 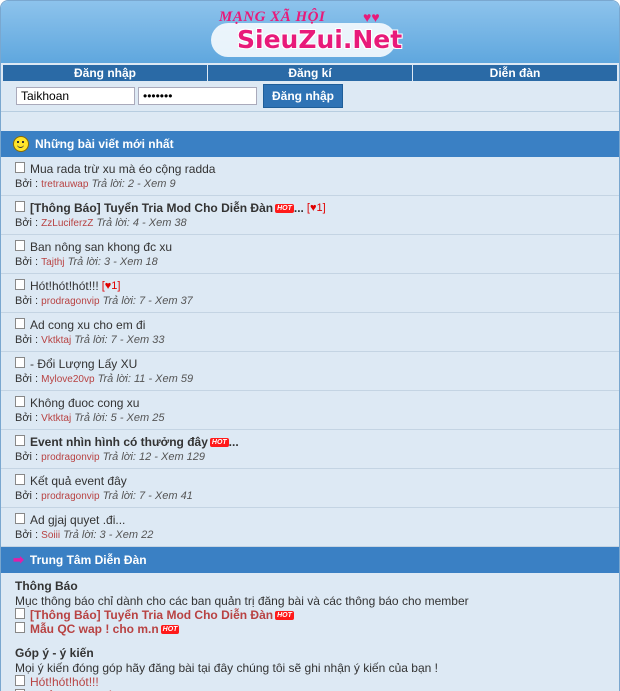 I want to click on nav-forum: Diễn đàn, so click(x=515, y=73).